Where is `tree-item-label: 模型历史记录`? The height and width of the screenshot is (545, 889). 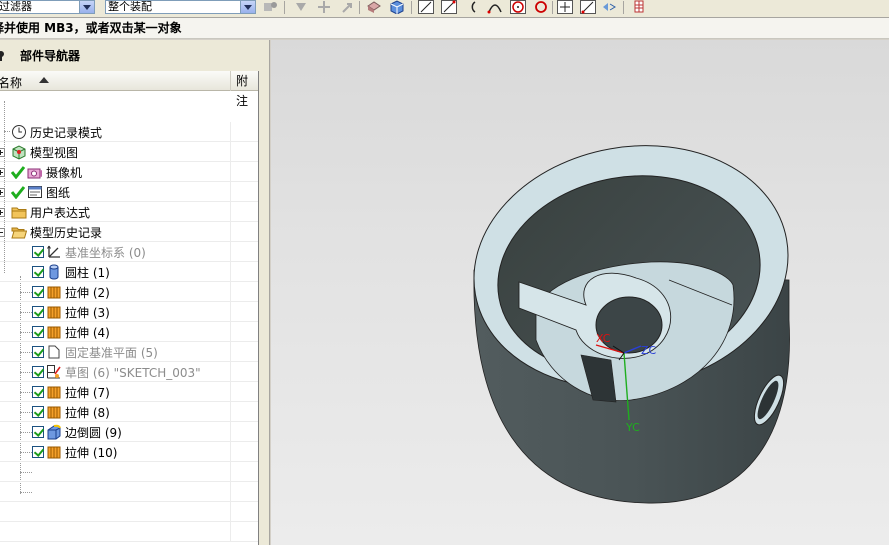 tree-item-label: 模型历史记录 is located at coordinates (66, 233).